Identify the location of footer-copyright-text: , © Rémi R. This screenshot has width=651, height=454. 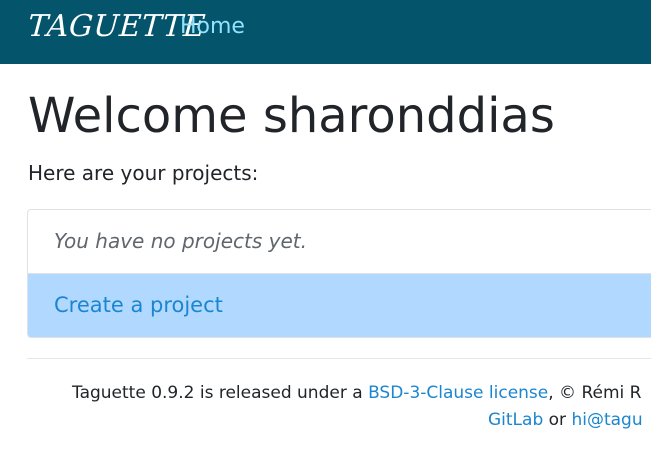
(595, 393).